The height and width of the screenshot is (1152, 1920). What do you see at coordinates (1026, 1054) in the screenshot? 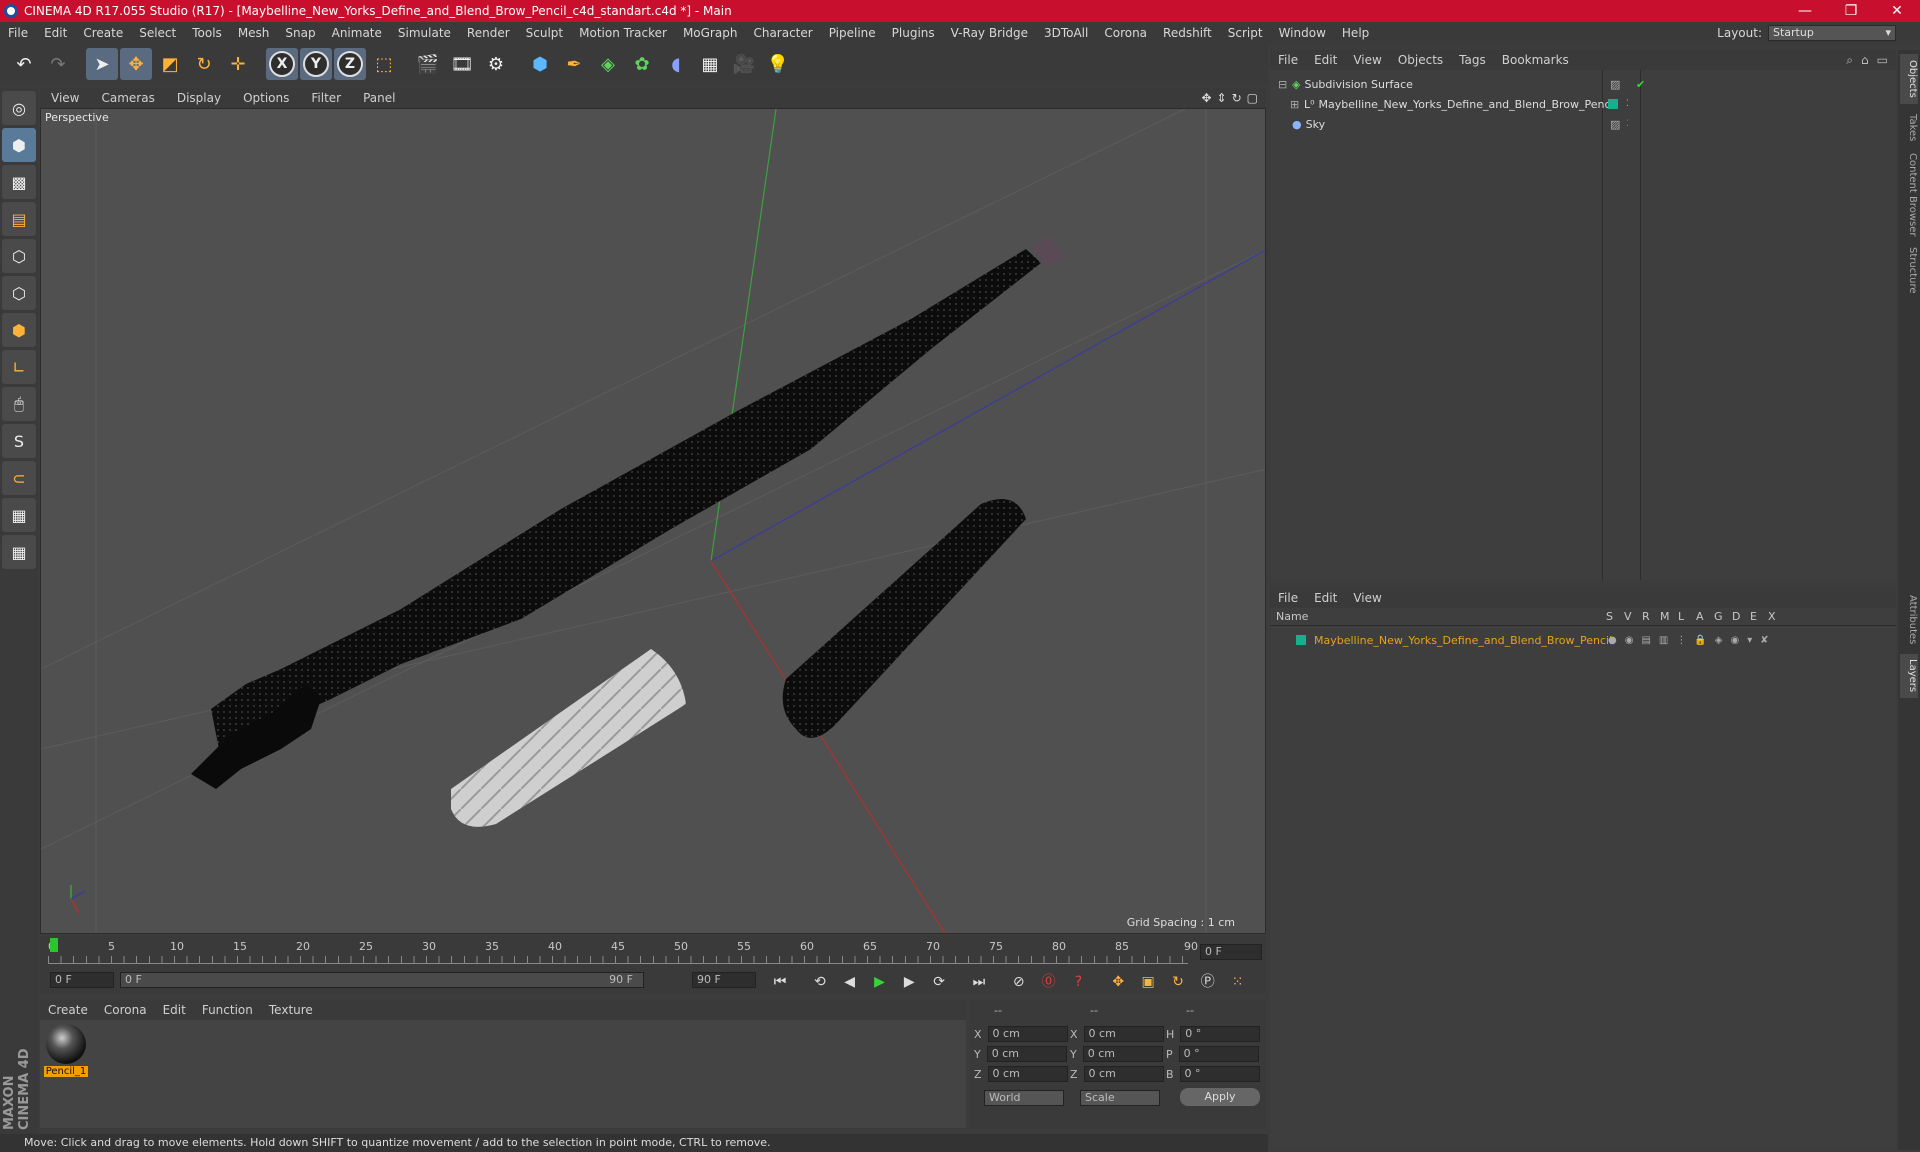
I see `pos-y-field: 0 cm` at bounding box center [1026, 1054].